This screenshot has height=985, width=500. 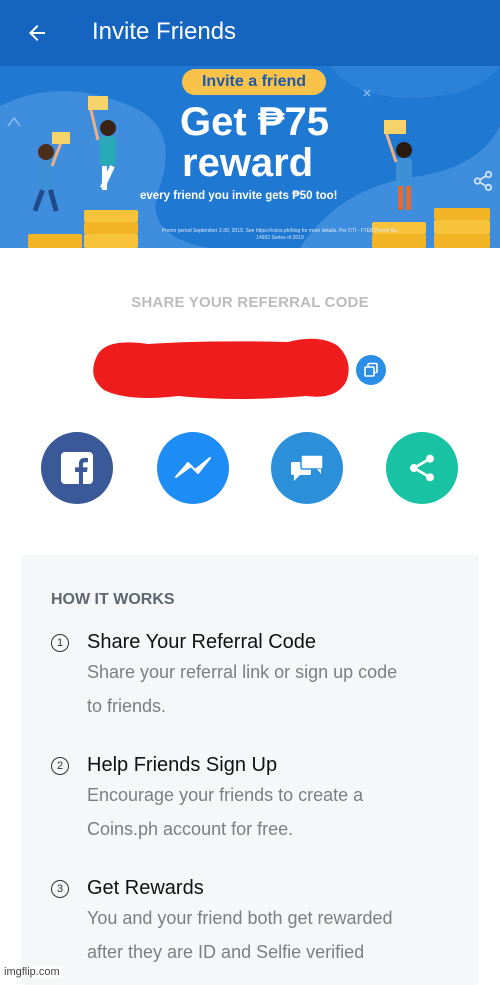 I want to click on referral-code-redacted, so click(x=221, y=368).